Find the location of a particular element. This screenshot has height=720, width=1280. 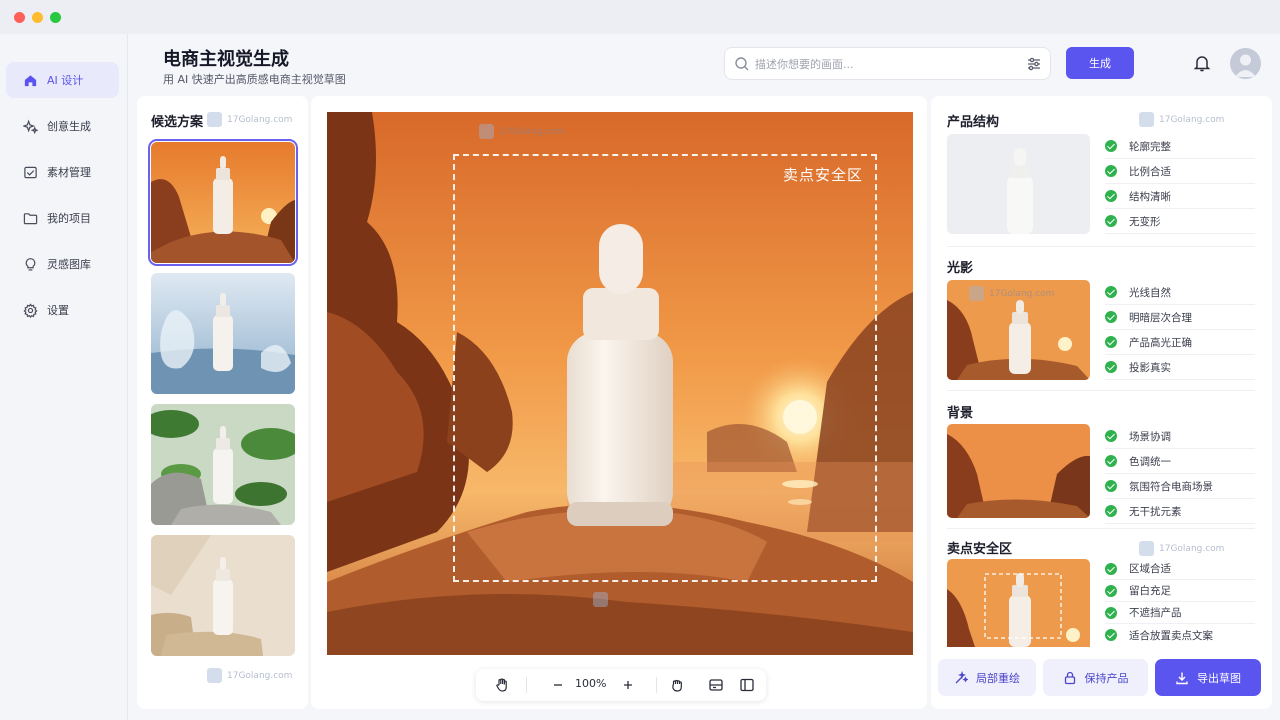

sidebar-item-assets: 素材管理 is located at coordinates (62, 172).